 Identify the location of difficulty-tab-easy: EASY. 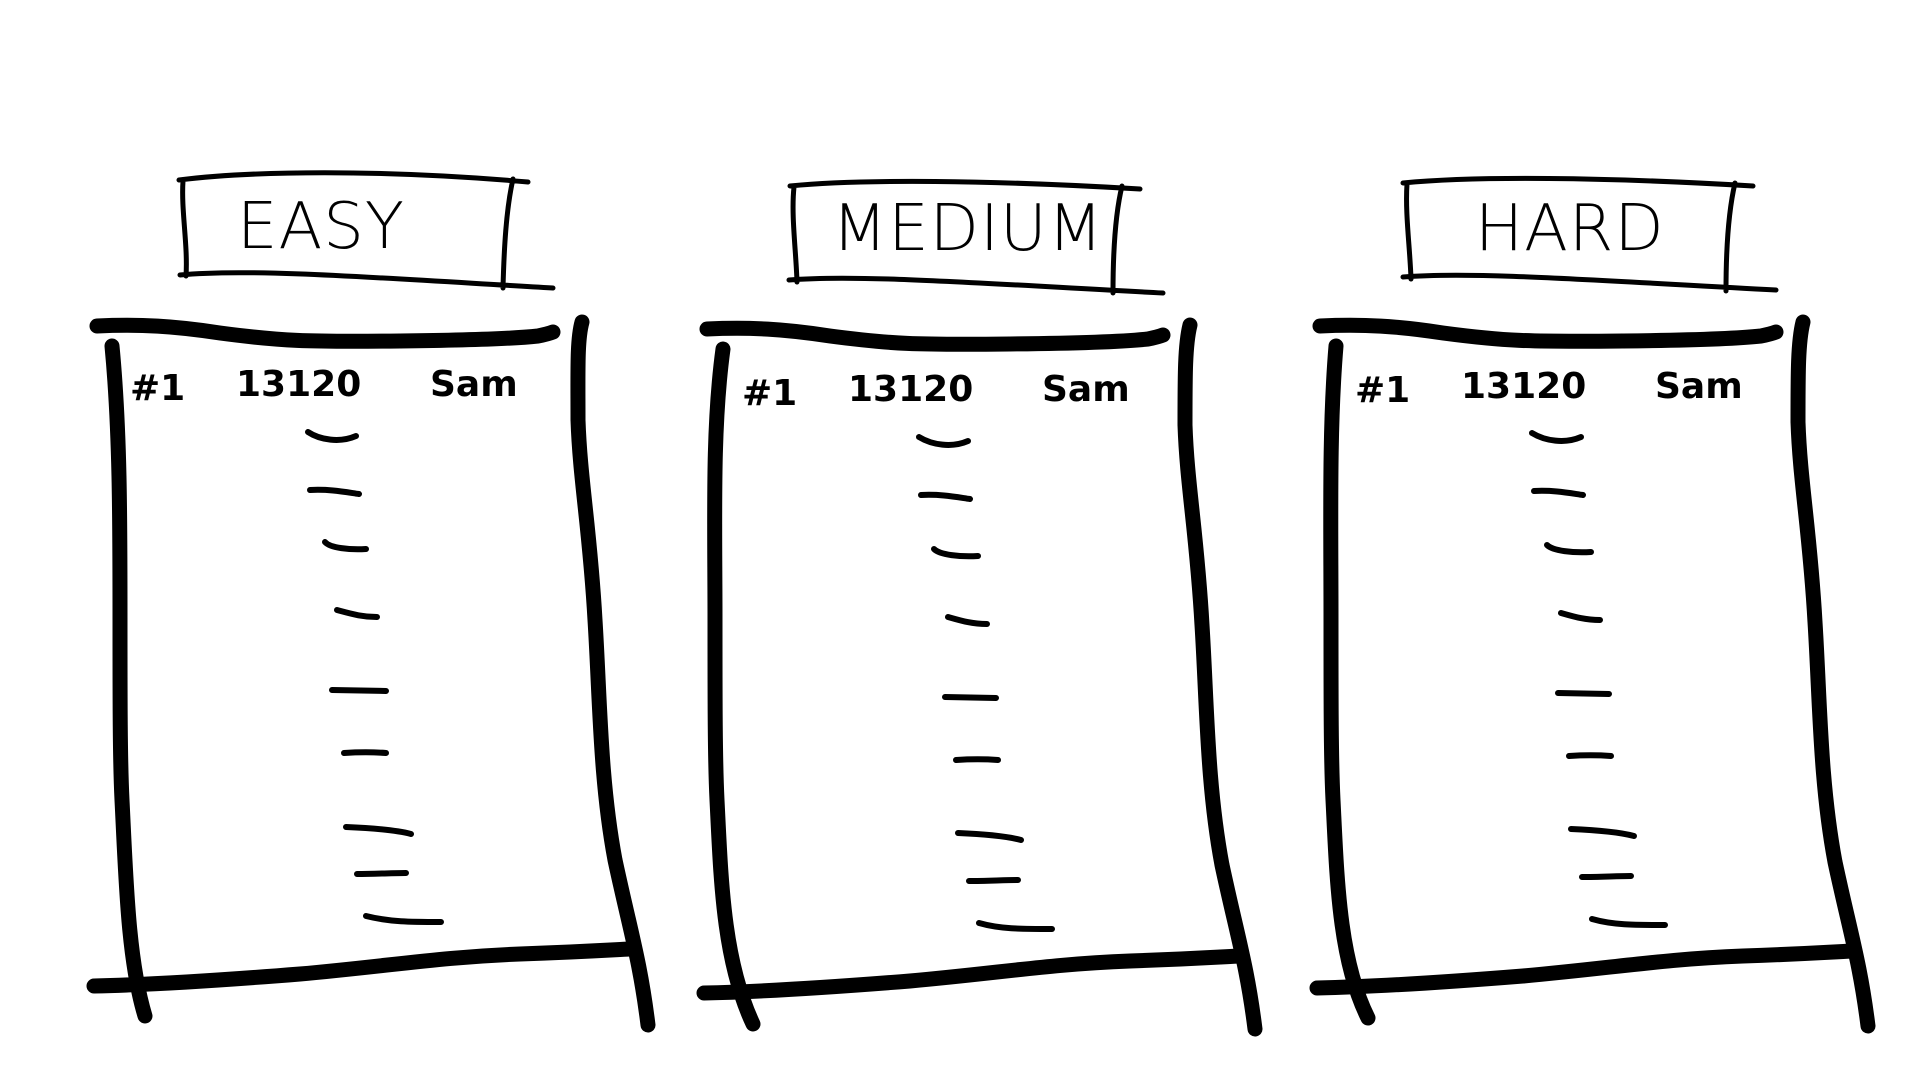
(366, 230).